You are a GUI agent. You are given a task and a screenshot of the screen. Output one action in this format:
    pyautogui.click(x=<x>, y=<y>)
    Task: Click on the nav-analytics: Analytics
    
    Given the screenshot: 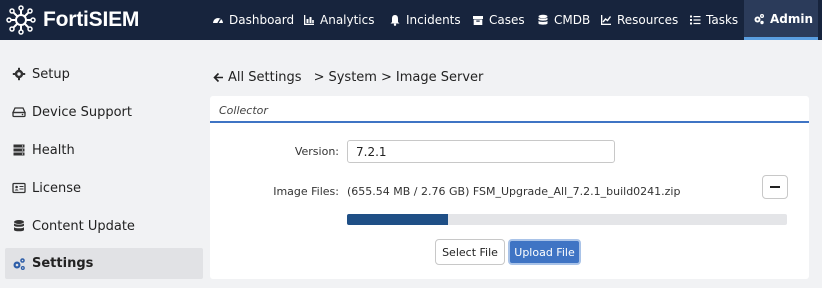 What is the action you would take?
    pyautogui.click(x=339, y=20)
    